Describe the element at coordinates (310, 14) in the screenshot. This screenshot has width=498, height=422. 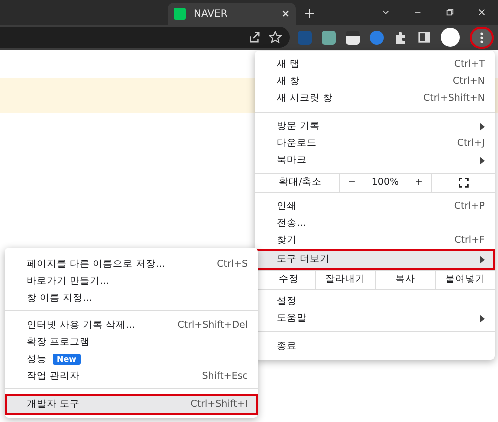
I see `new-tab-button: +` at that location.